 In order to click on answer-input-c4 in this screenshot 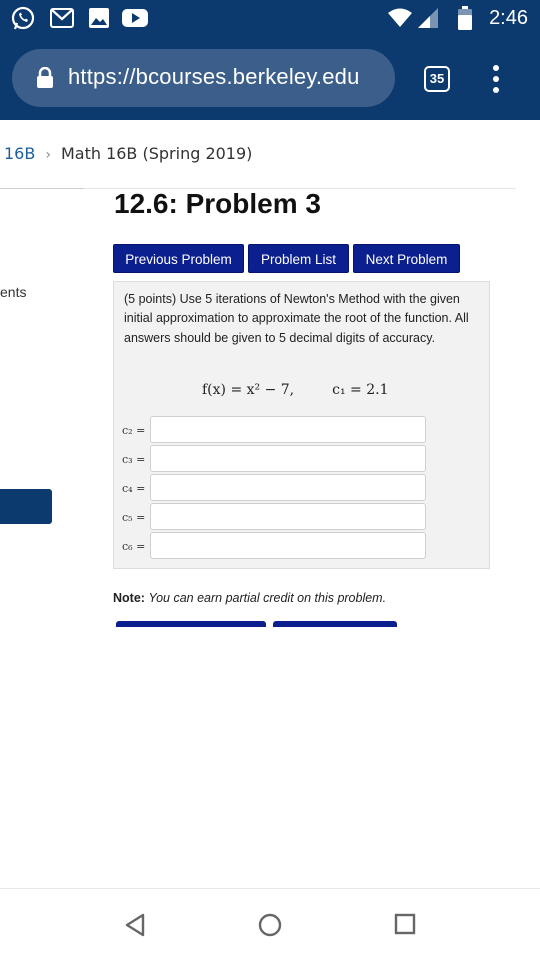, I will do `click(288, 487)`.